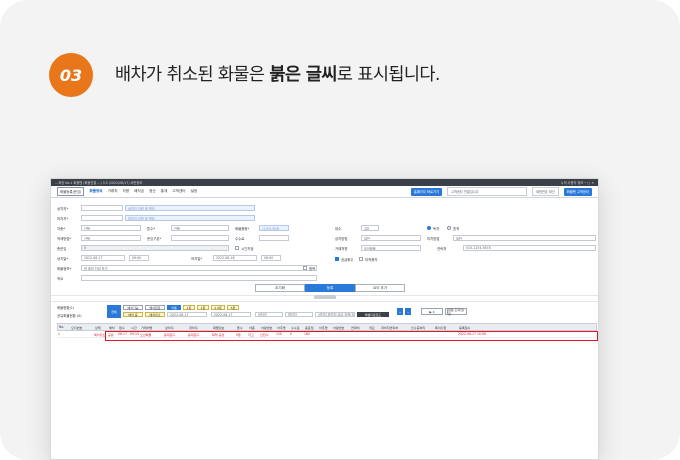 Image resolution: width=680 pixels, height=460 pixels. Describe the element at coordinates (335, 314) in the screenshot. I see `search-keyword-input: 상차지,하차지,비고,입력(검색어)` at that location.